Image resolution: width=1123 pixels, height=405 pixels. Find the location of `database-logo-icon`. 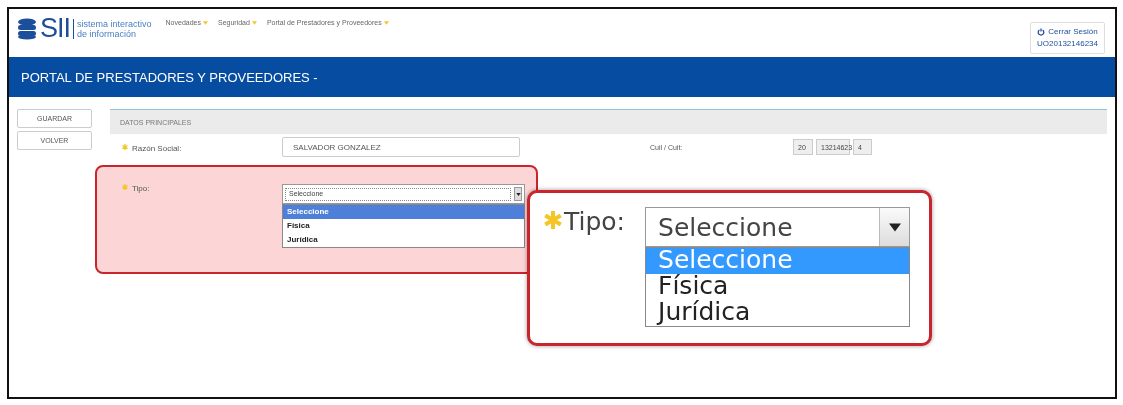

database-logo-icon is located at coordinates (27, 28).